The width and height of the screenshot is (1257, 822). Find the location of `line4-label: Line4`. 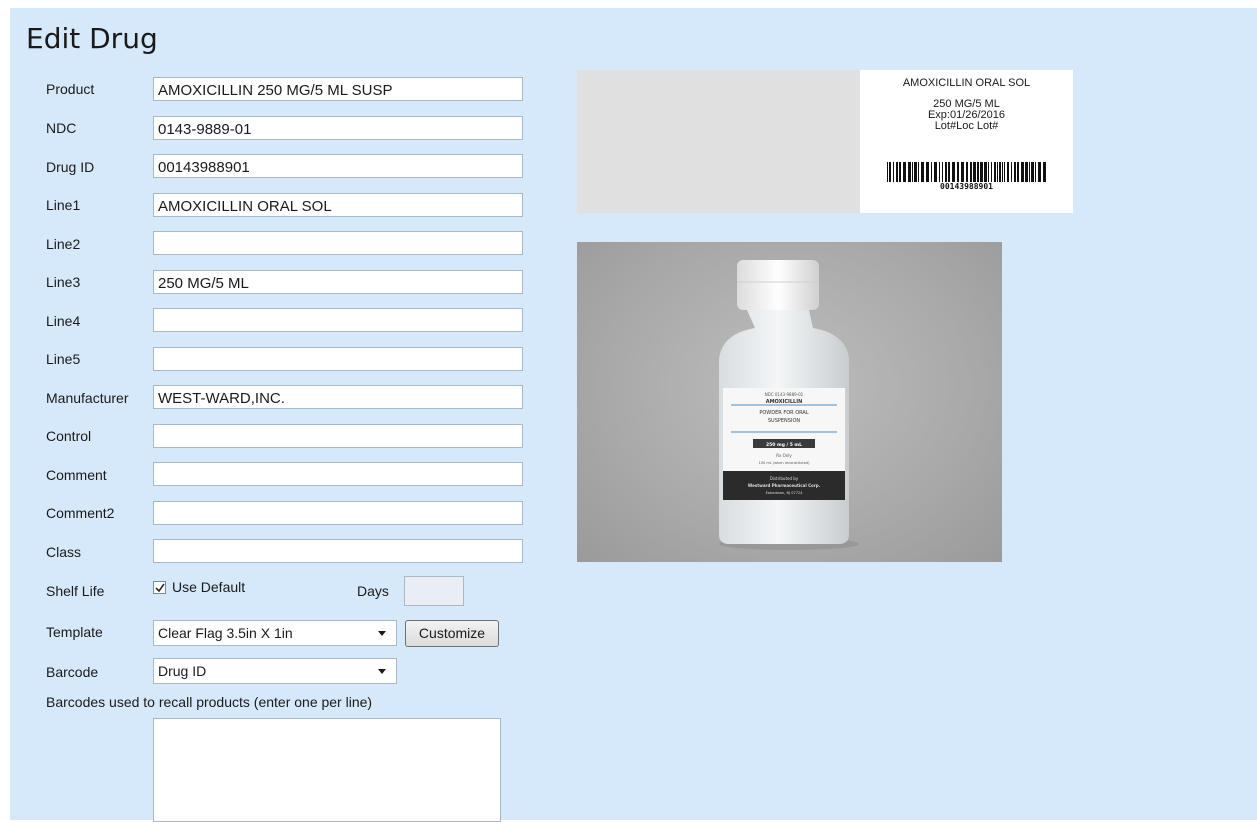

line4-label: Line4 is located at coordinates (63, 321).